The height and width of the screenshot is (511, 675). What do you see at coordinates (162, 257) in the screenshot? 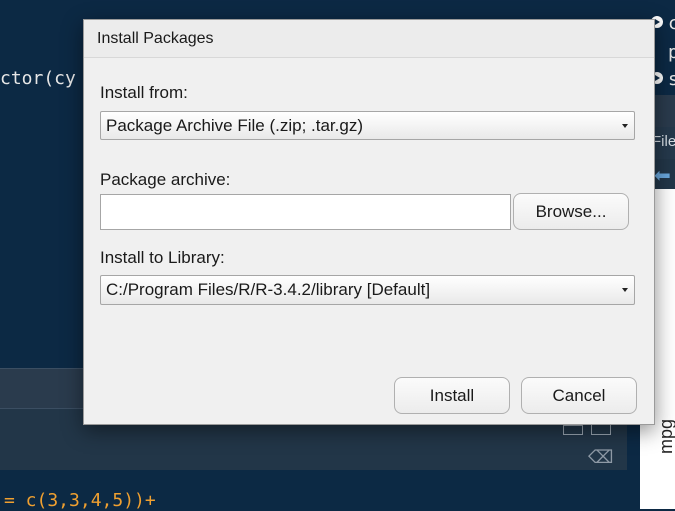
I see `install-to-library-label: Install to Library:` at bounding box center [162, 257].